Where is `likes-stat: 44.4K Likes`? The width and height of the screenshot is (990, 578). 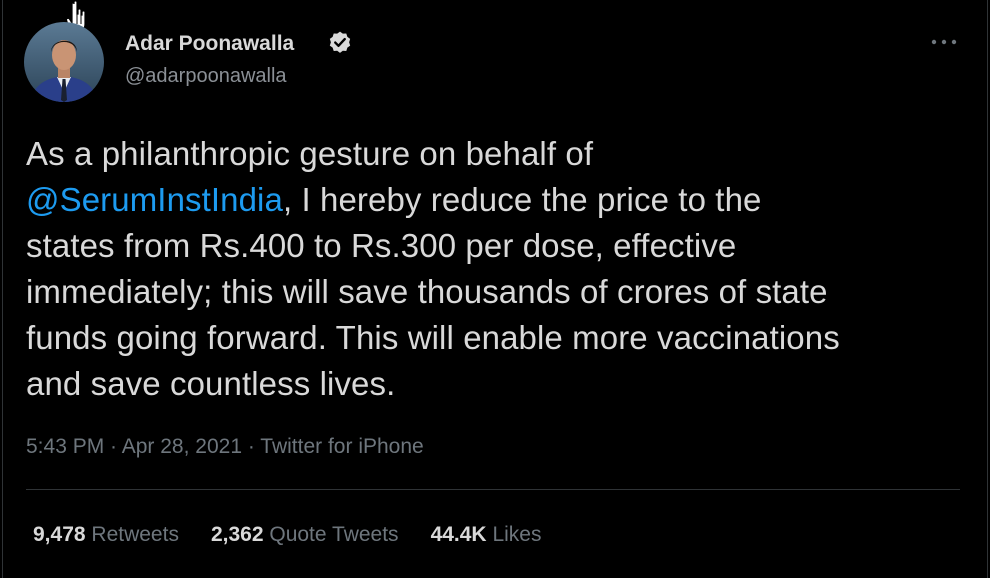
likes-stat: 44.4K Likes is located at coordinates (486, 535).